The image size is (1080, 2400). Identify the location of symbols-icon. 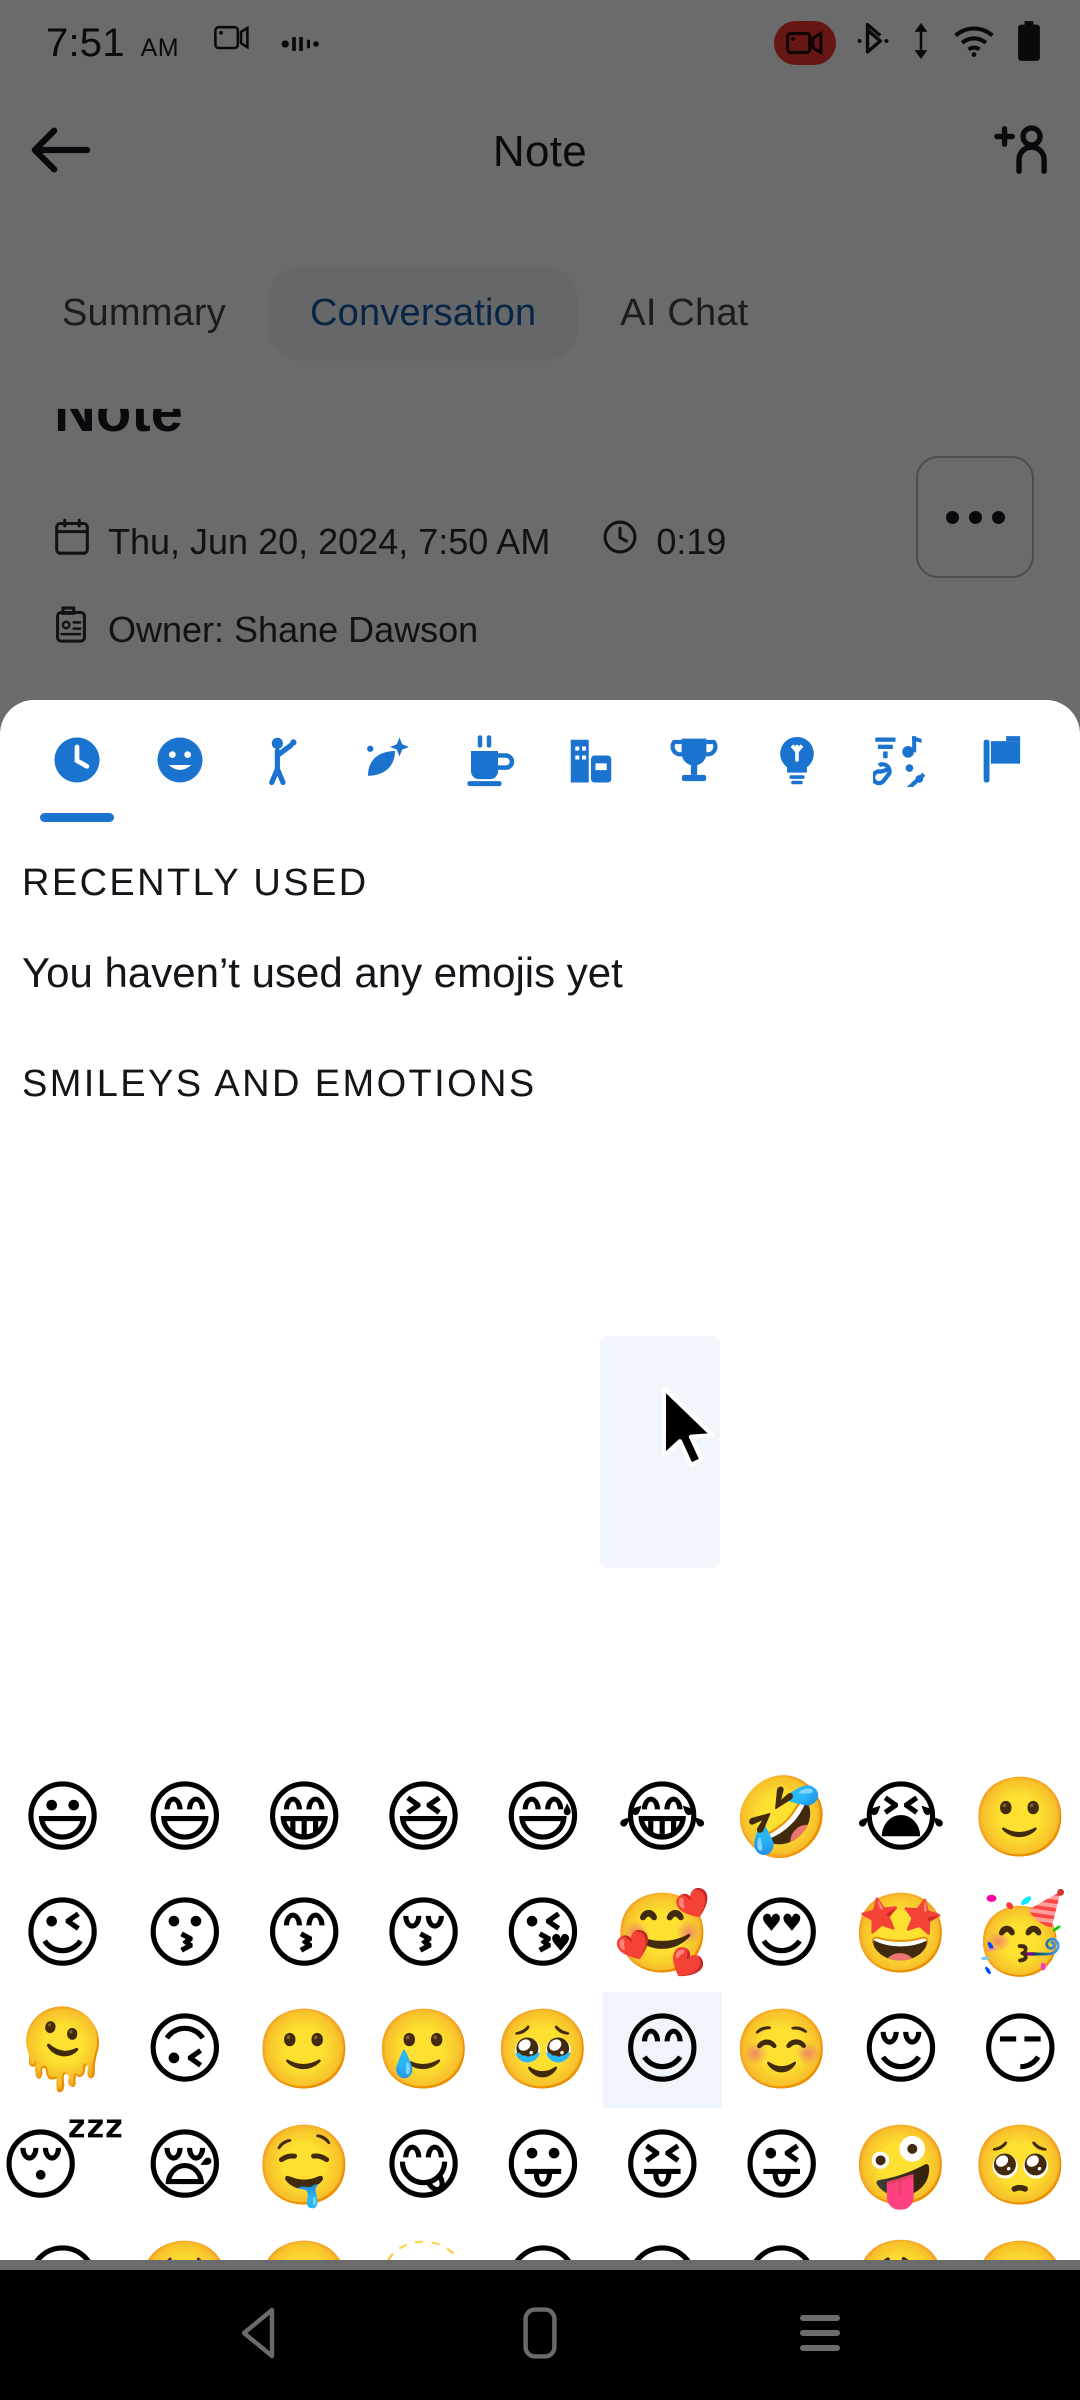
(898, 764).